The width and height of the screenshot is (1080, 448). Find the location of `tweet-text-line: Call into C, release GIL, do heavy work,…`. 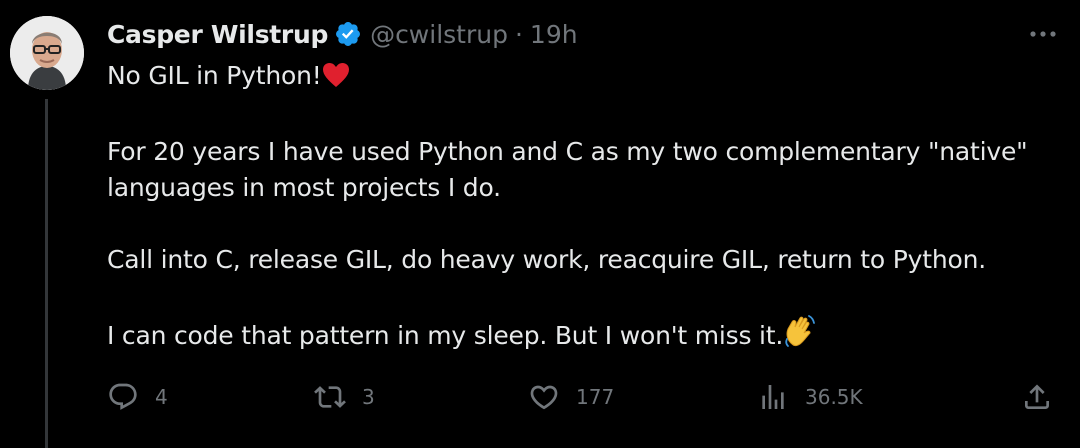

tweet-text-line: Call into C, release GIL, do heavy work,… is located at coordinates (546, 259).